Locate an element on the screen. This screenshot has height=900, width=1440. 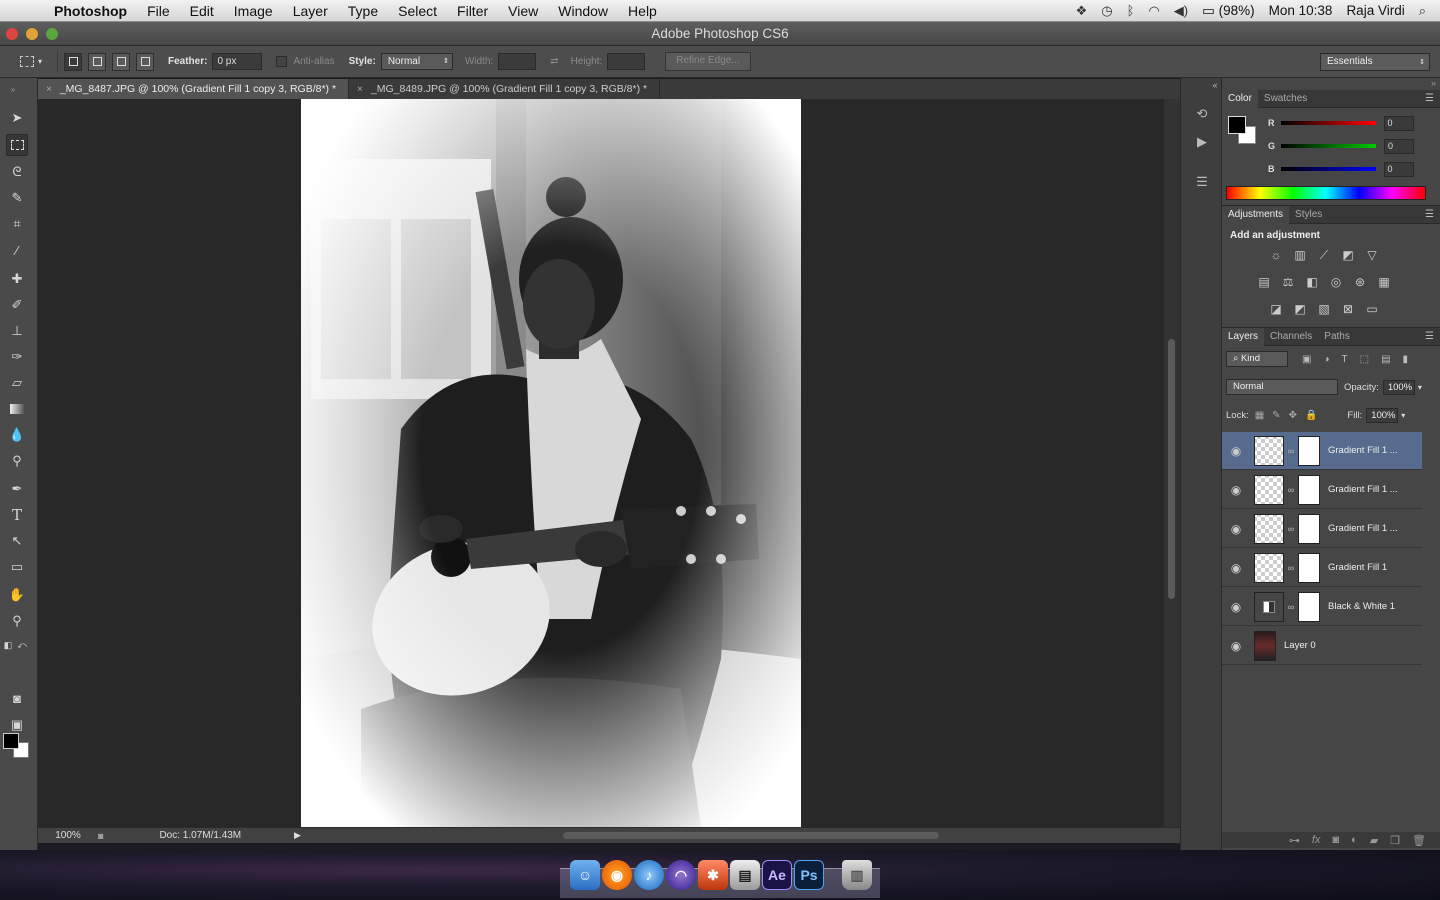
menu-app-name: Photoshop is located at coordinates (95, 11).